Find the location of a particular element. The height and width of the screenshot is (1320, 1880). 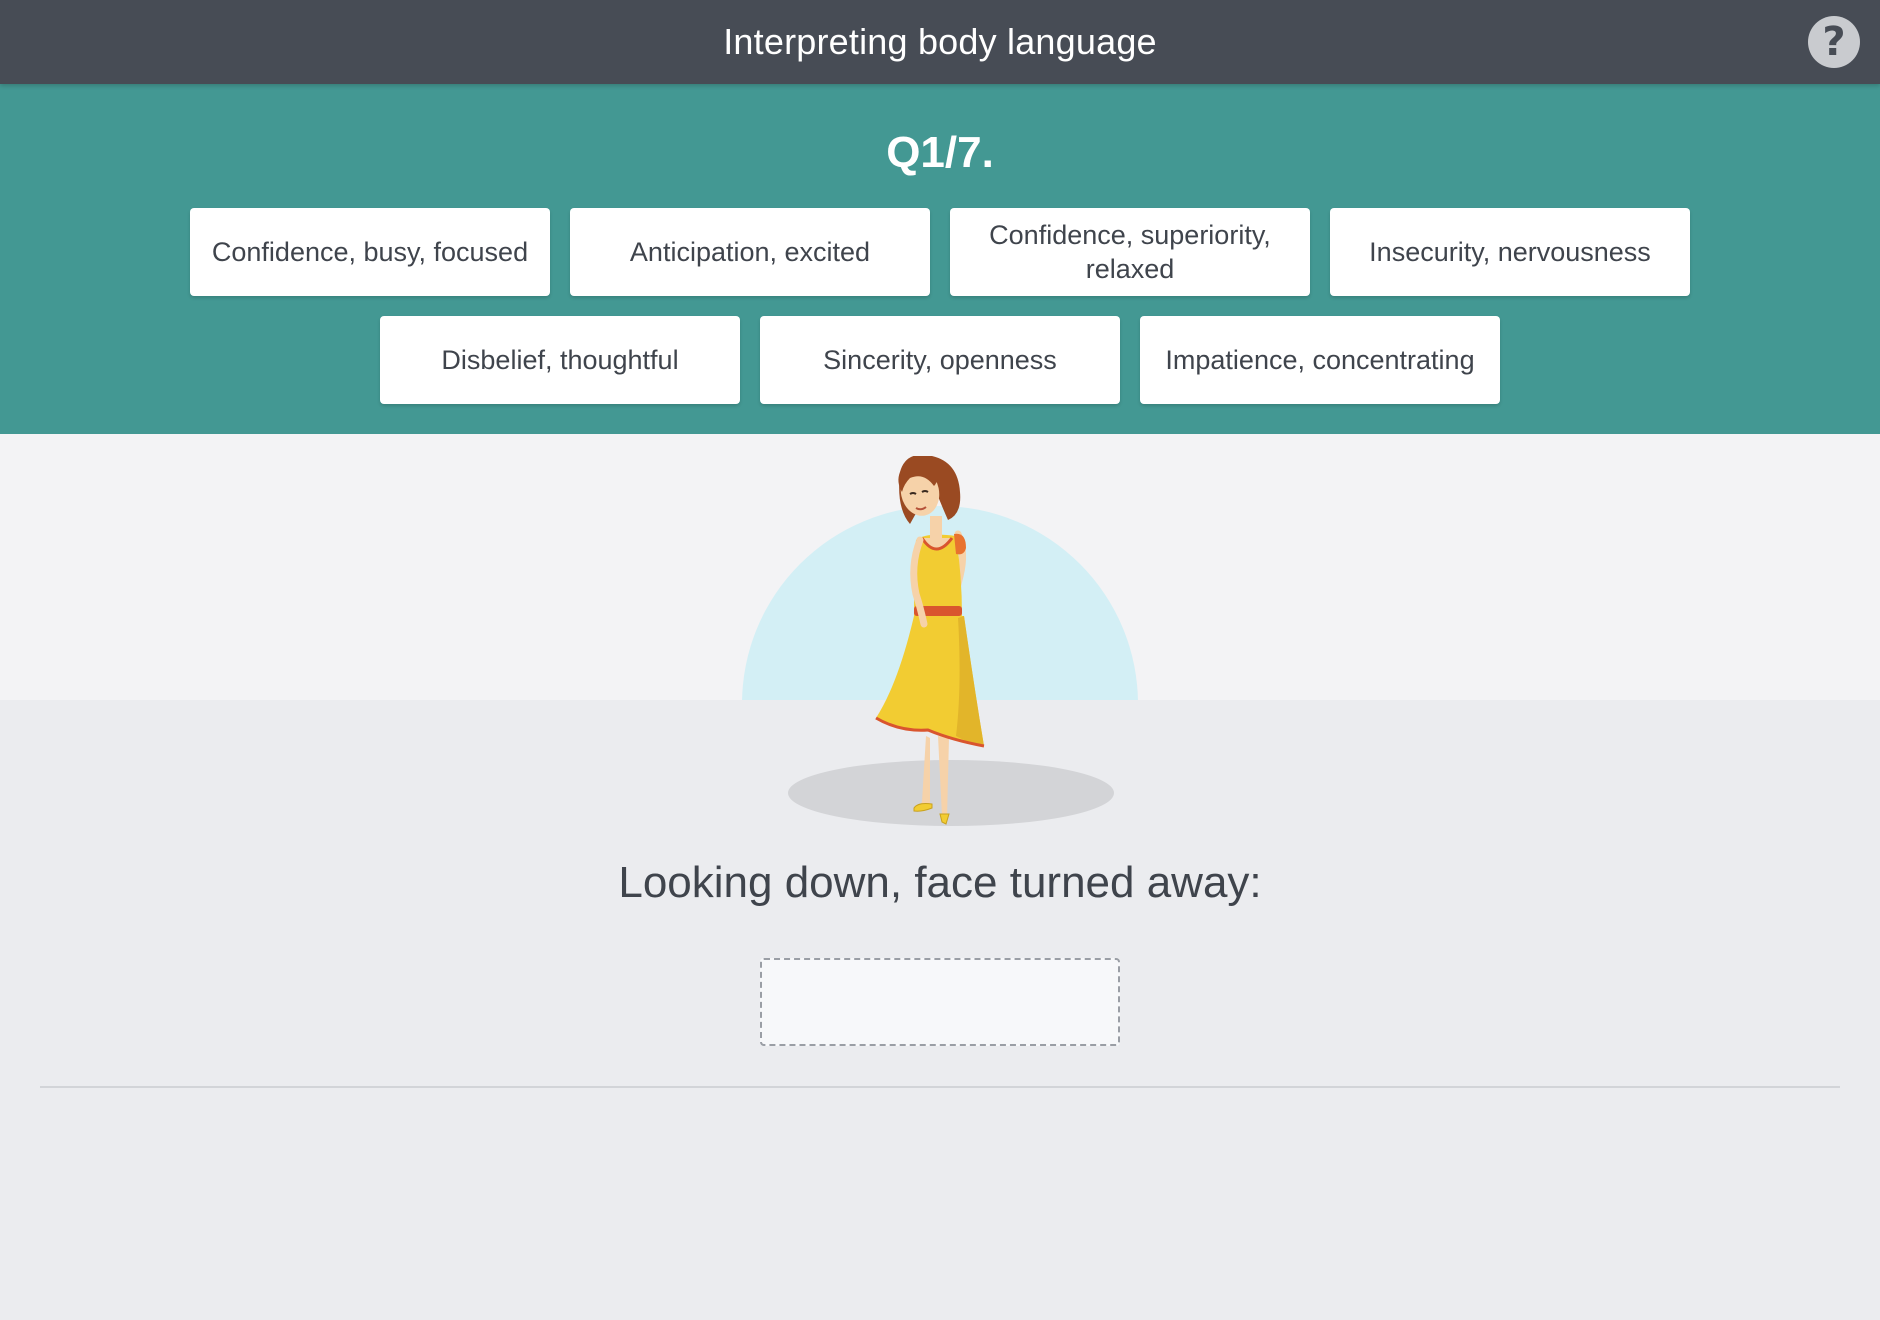

divider is located at coordinates (940, 1087).